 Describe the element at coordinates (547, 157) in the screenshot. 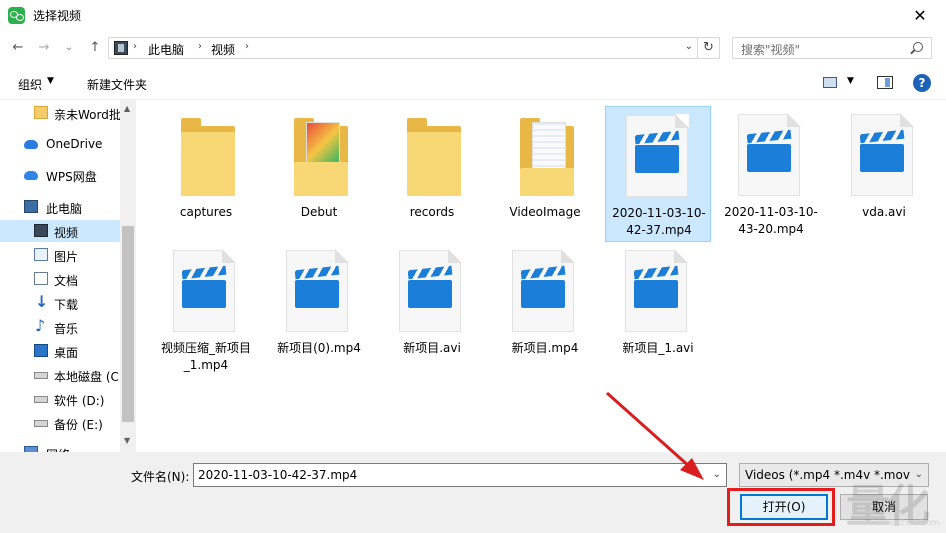

I see `folder-with-documents-icon` at that location.